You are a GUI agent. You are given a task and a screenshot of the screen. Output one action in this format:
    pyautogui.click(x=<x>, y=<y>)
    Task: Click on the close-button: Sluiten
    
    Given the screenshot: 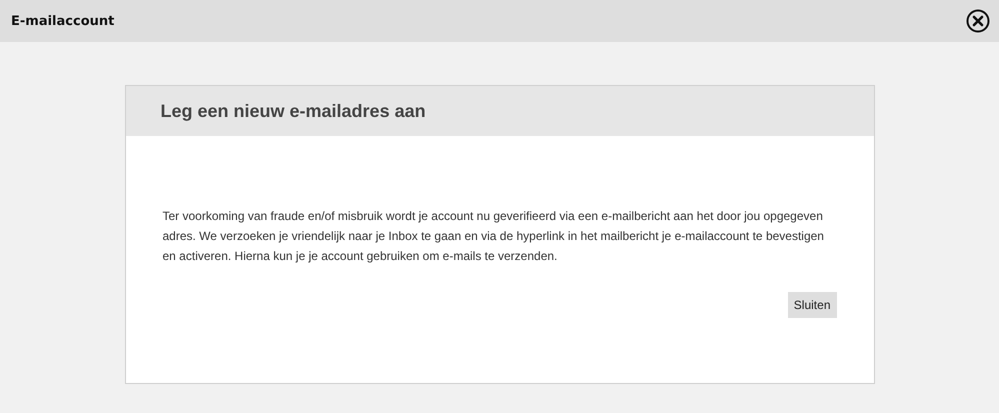 What is the action you would take?
    pyautogui.click(x=812, y=305)
    